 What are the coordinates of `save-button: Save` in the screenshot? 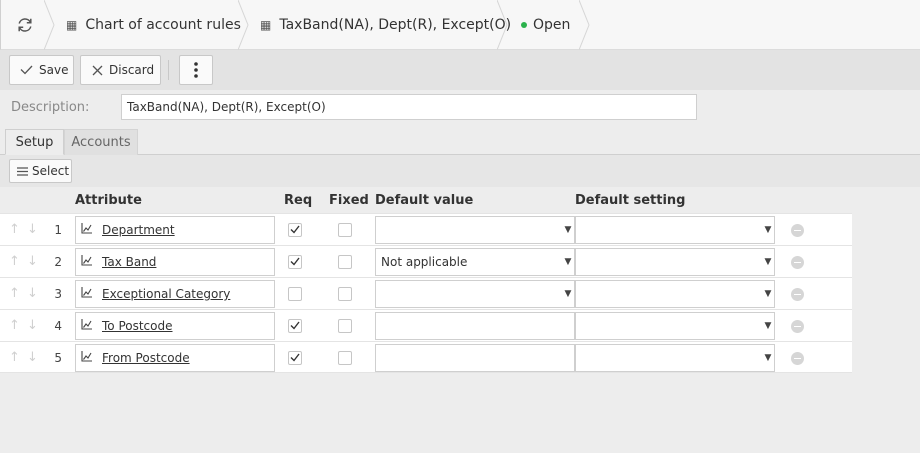 It's located at (41, 70).